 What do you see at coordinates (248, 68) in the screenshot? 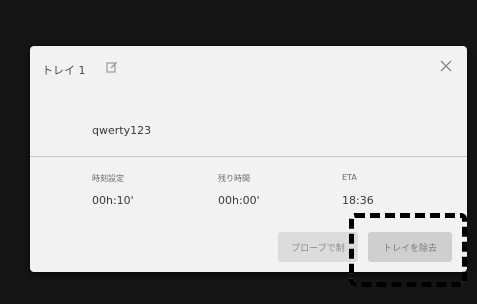
I see `dialog-header: トレイ 1` at bounding box center [248, 68].